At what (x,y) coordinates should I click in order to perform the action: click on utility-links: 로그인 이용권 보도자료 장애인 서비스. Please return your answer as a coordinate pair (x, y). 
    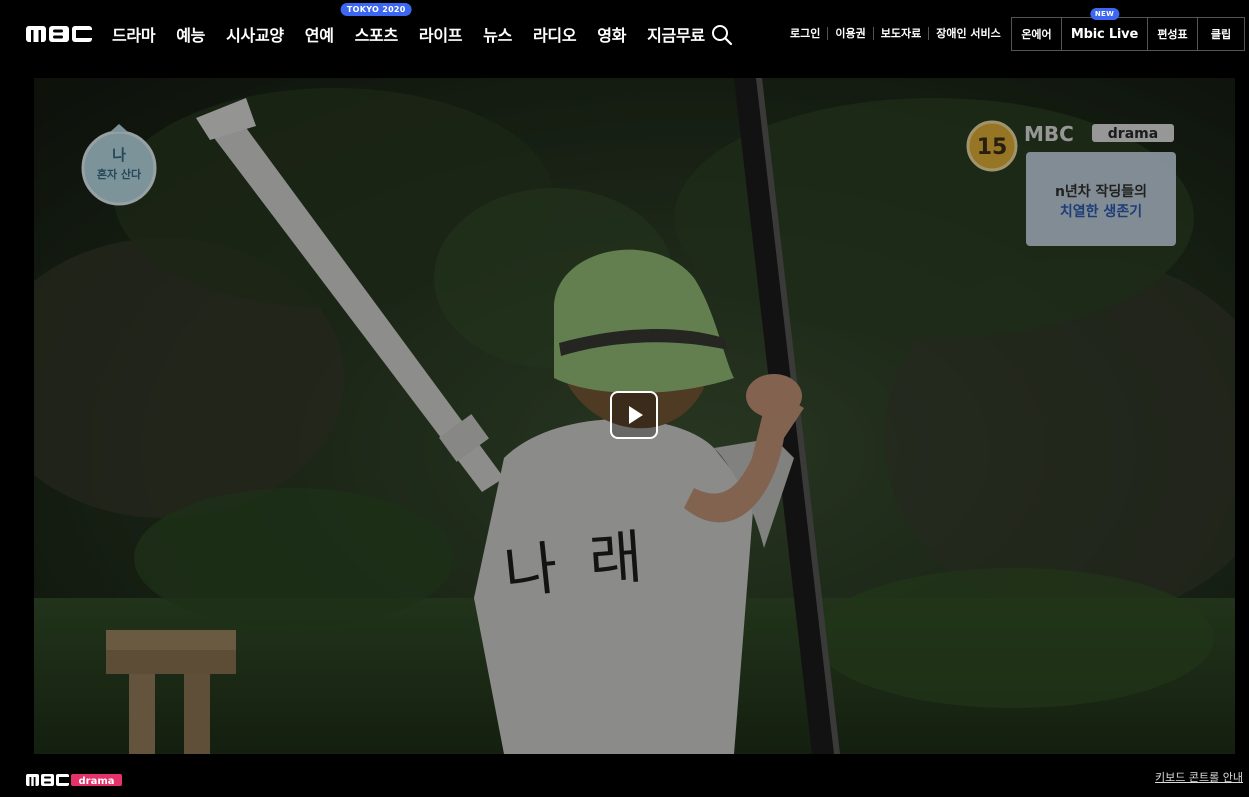
    Looking at the image, I should click on (899, 33).